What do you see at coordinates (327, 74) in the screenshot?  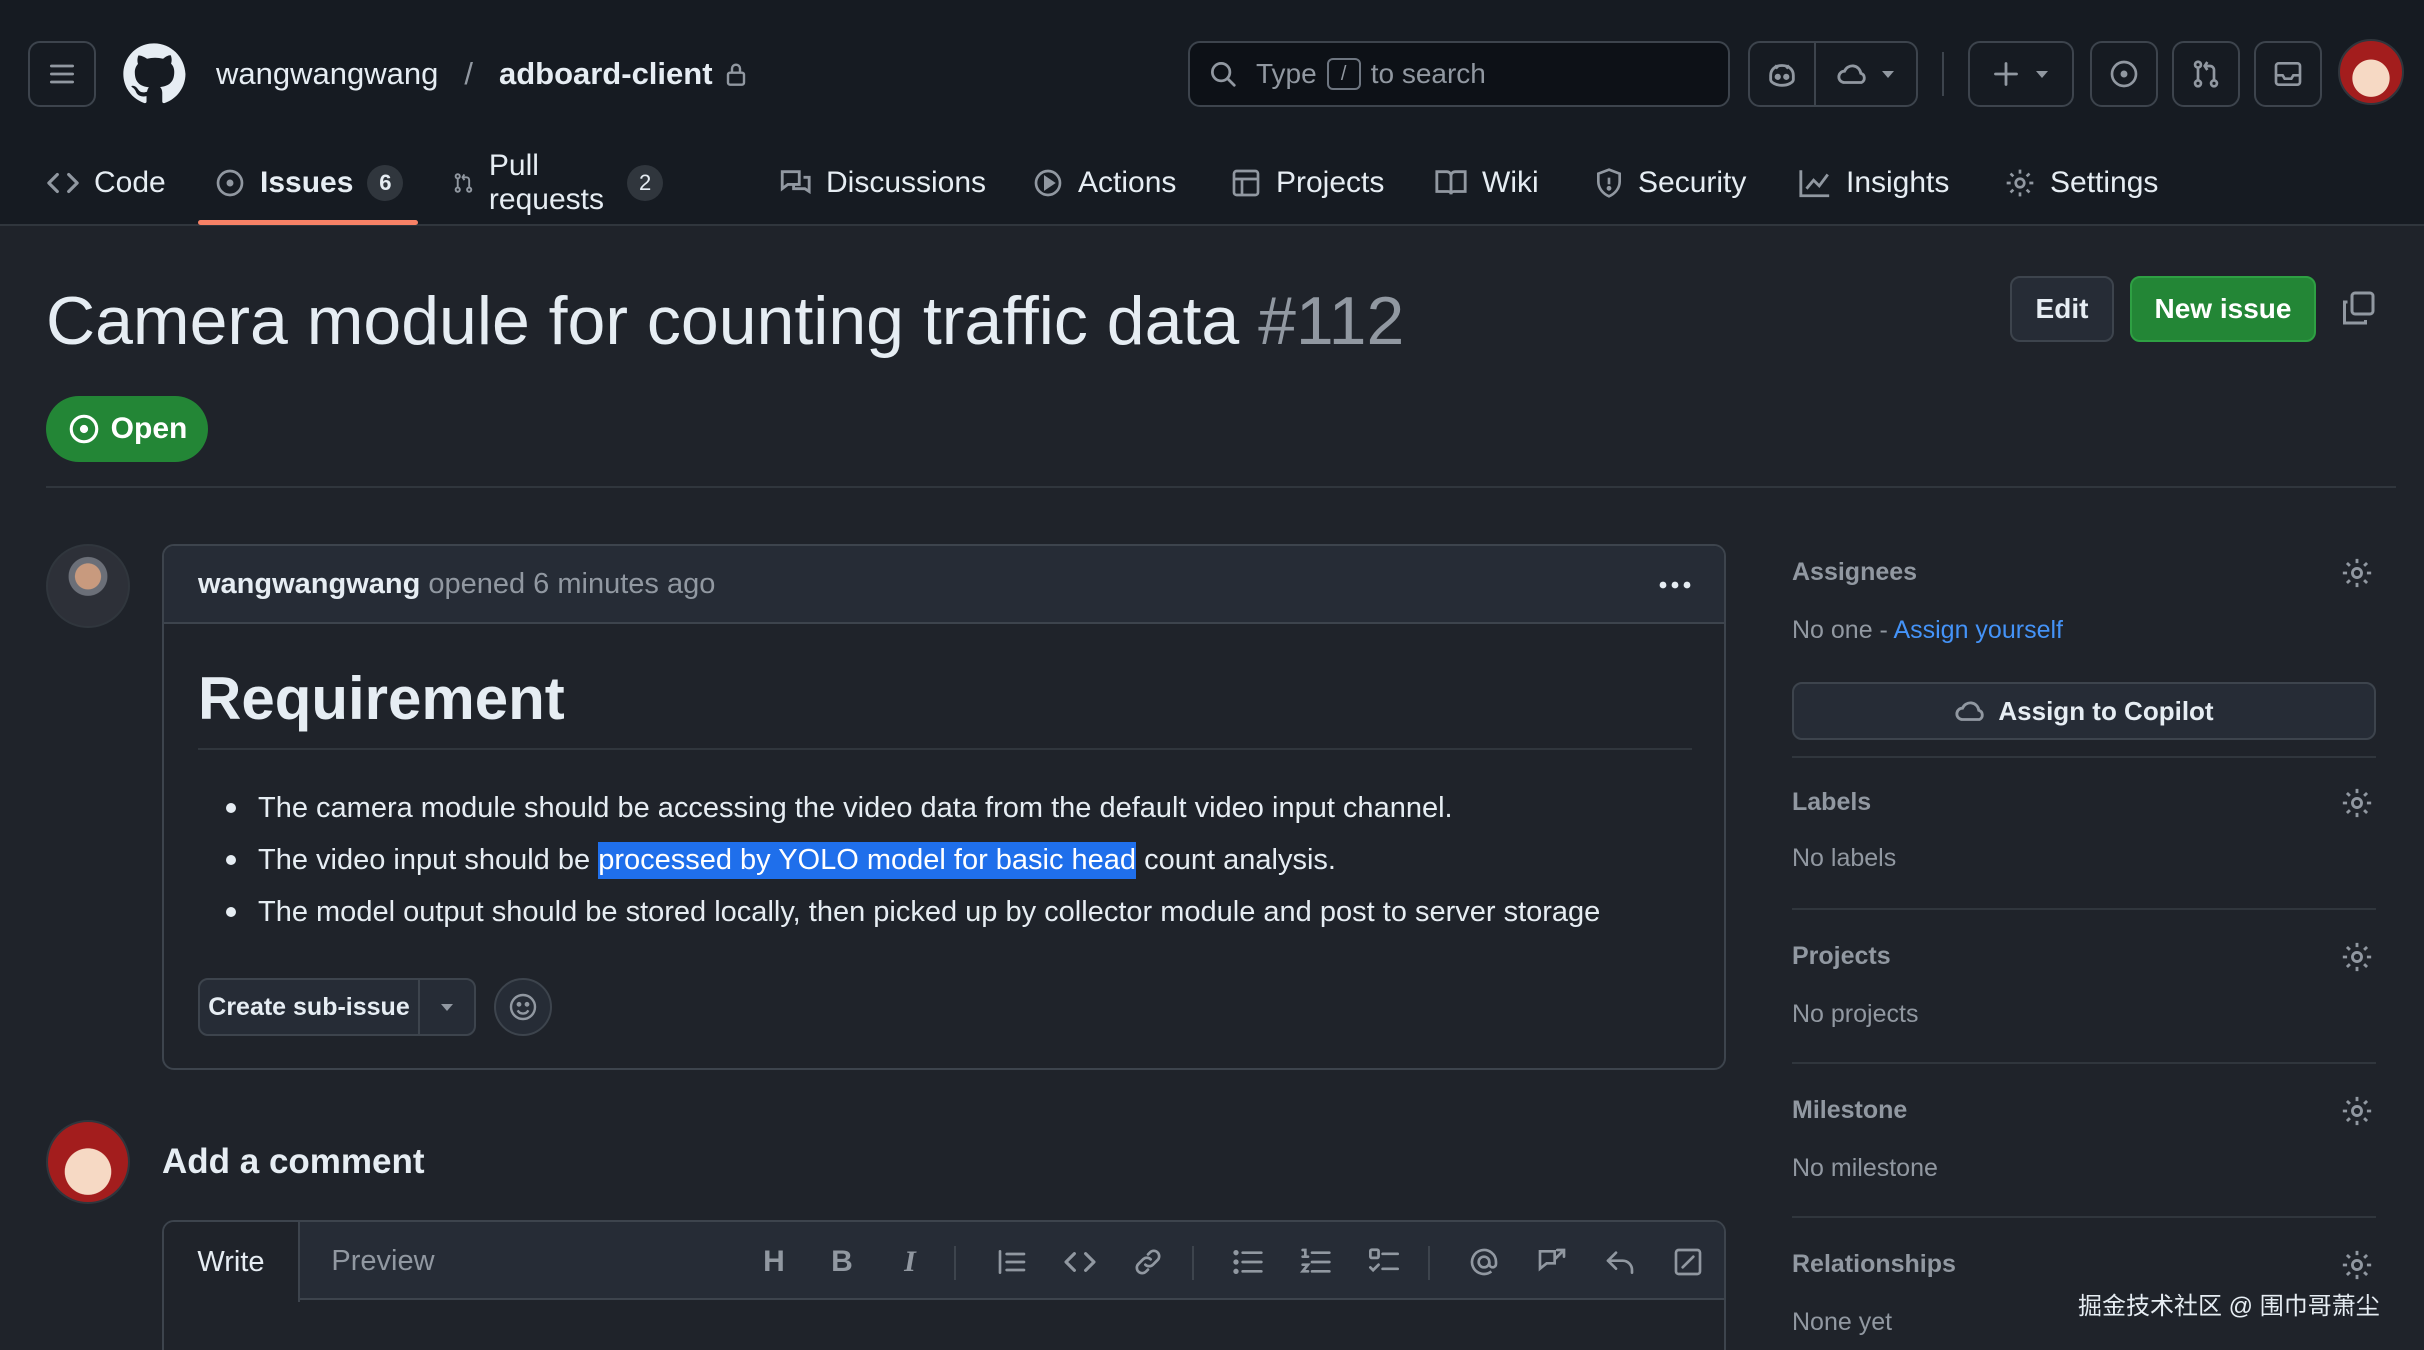 I see `owner-link: wangwangwang` at bounding box center [327, 74].